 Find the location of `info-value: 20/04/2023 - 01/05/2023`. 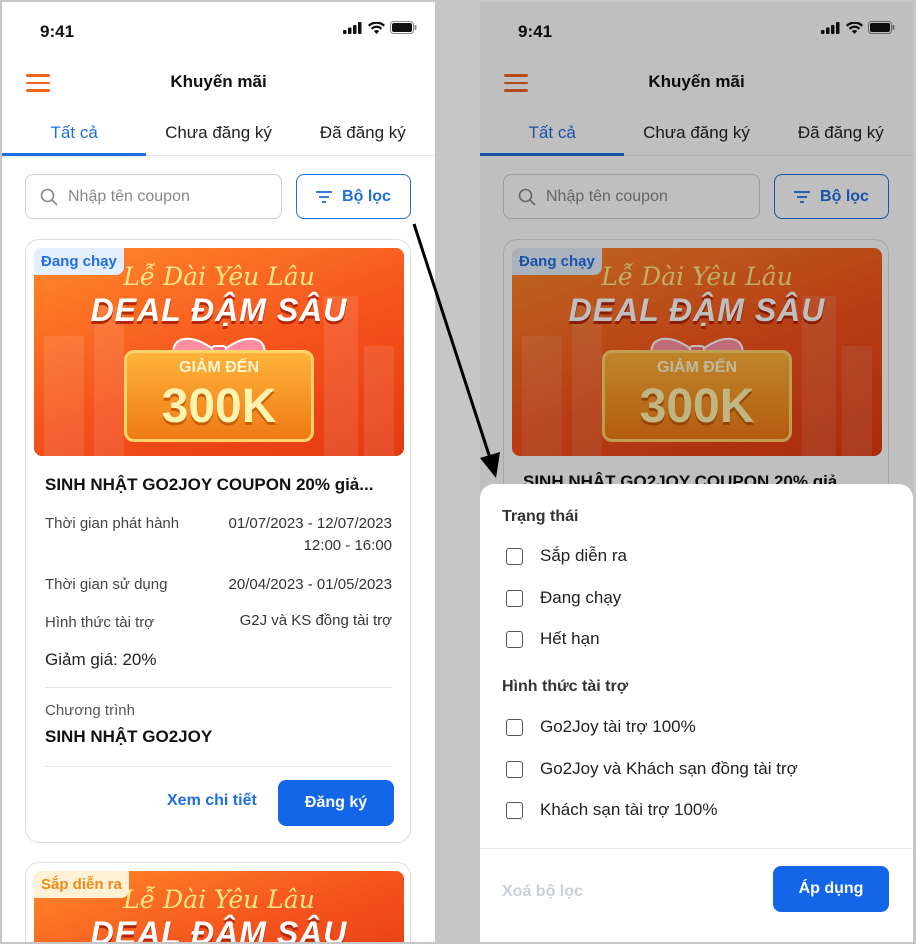

info-value: 20/04/2023 - 01/05/2023 is located at coordinates (310, 584).